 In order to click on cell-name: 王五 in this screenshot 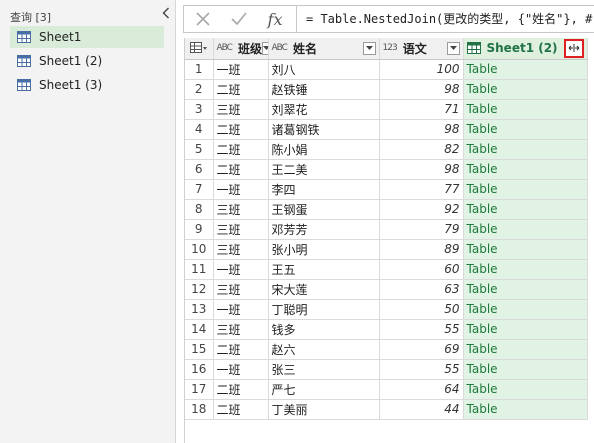, I will do `click(324, 269)`.